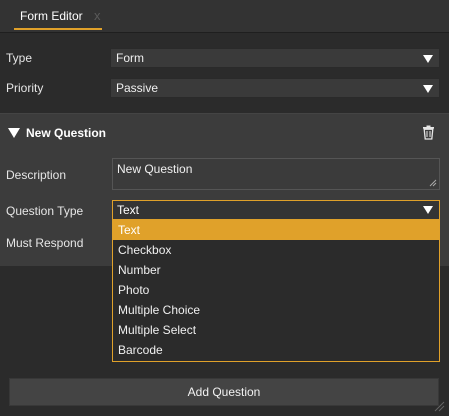  I want to click on close-icon: x, so click(97, 15).